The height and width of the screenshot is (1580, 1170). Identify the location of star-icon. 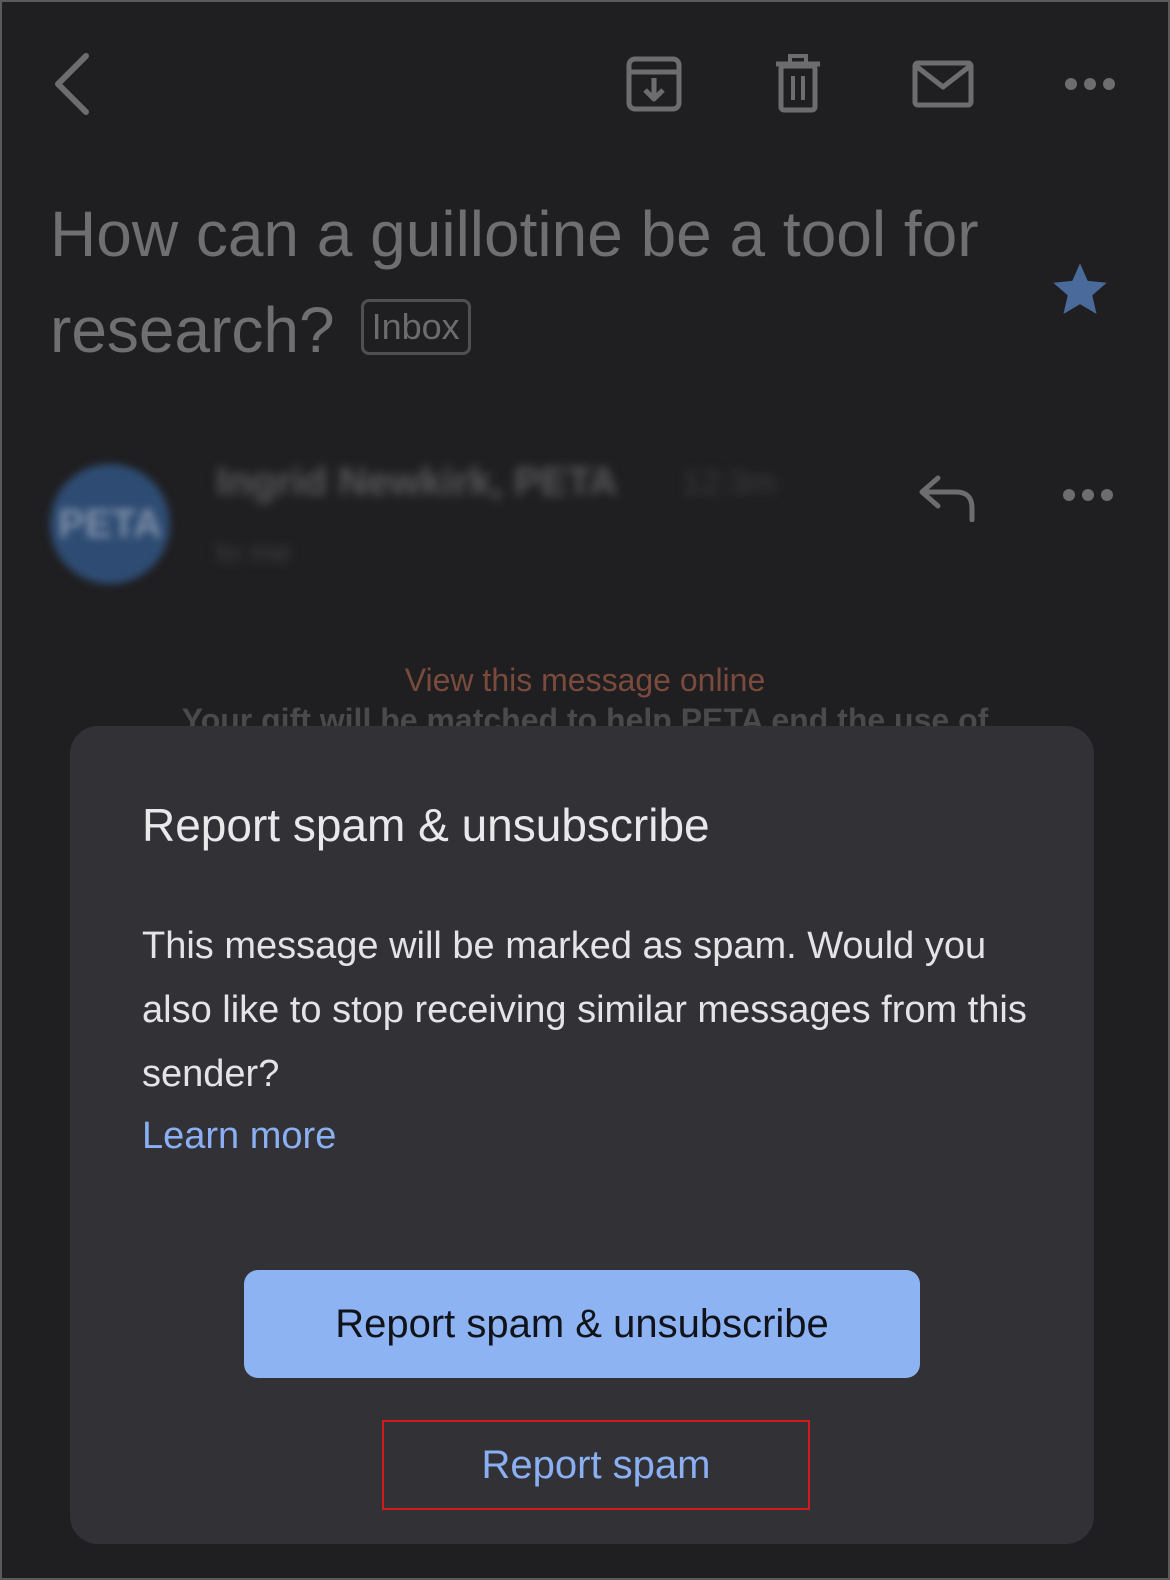
(1080, 288).